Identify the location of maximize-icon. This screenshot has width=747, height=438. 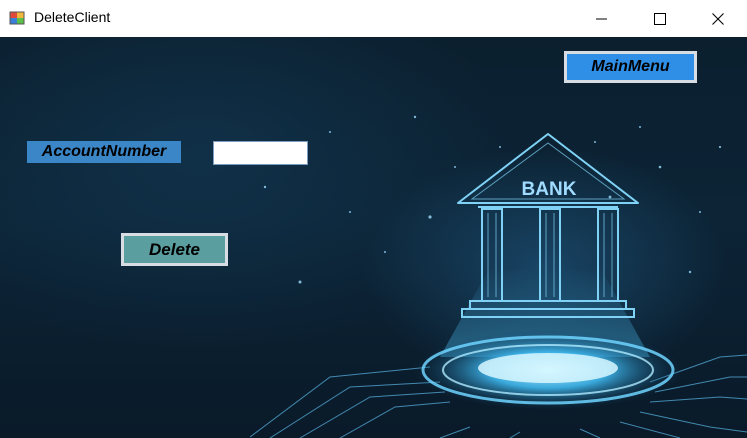
(660, 18).